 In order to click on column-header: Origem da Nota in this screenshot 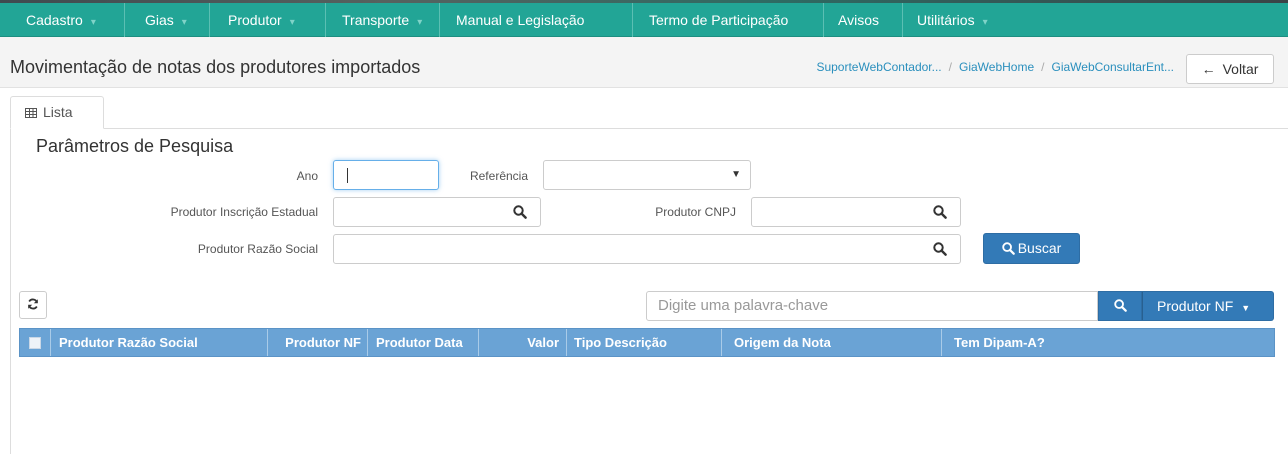, I will do `click(832, 342)`.